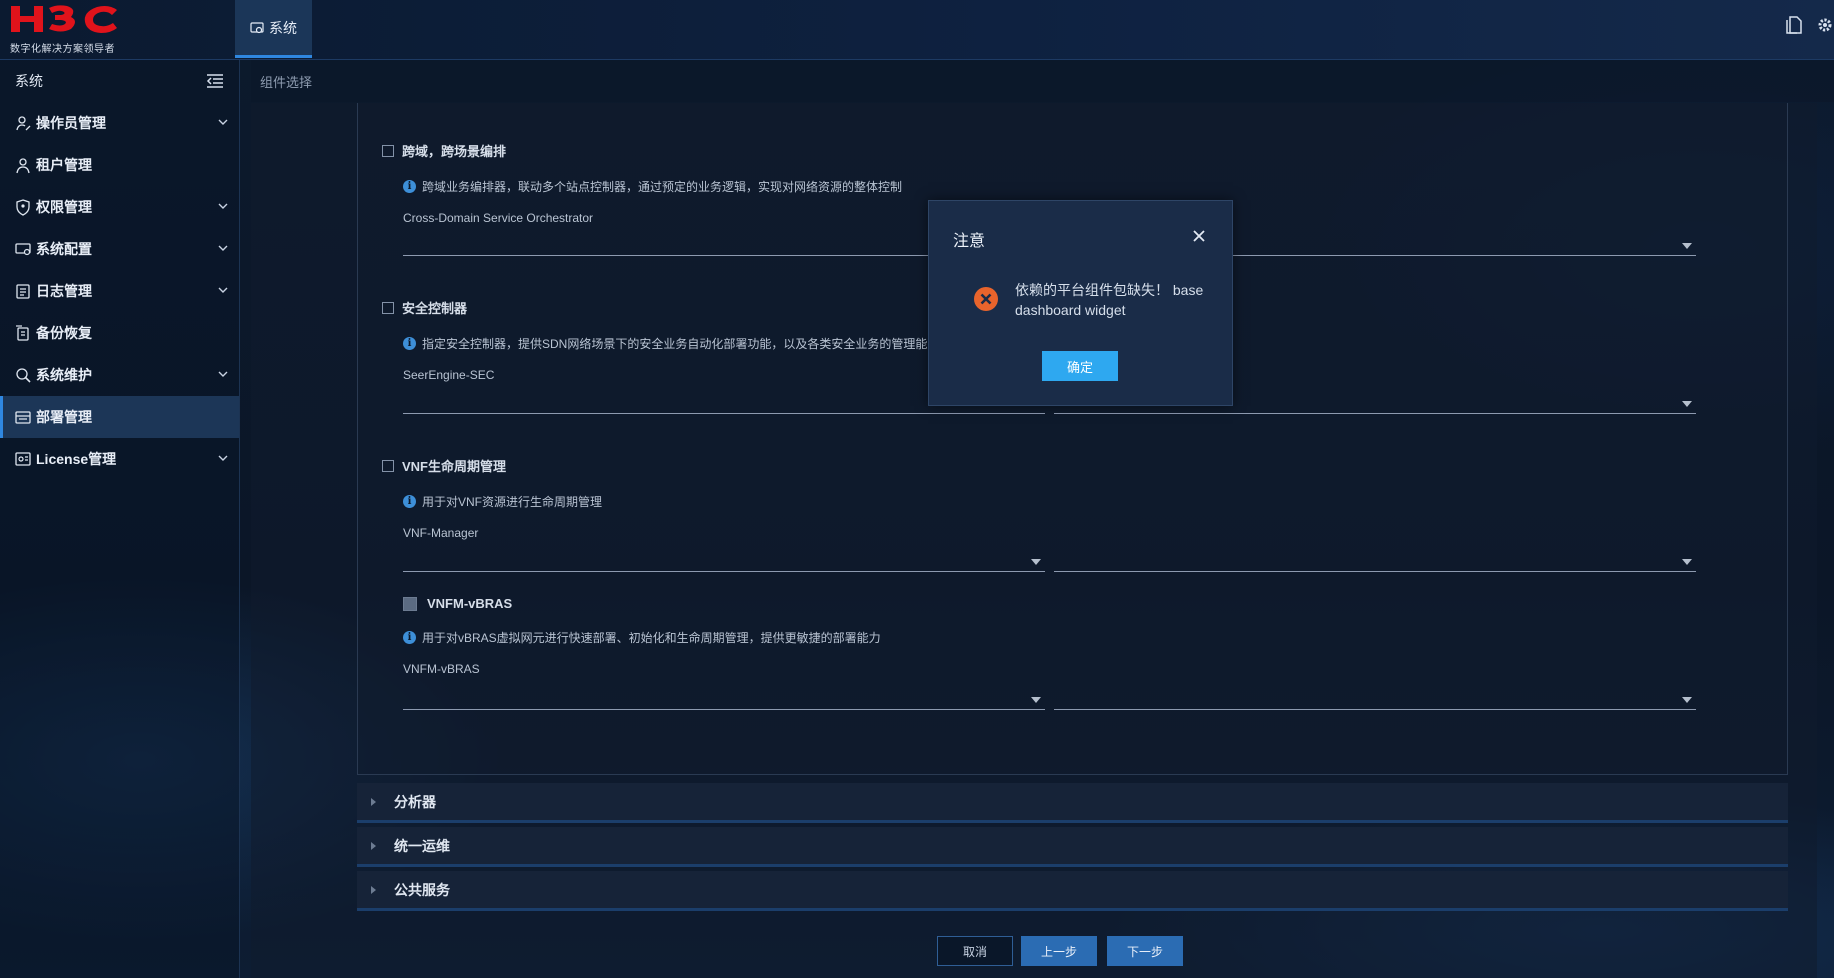 The width and height of the screenshot is (1834, 978). What do you see at coordinates (119, 165) in the screenshot?
I see `sidebar-item: 租户管理` at bounding box center [119, 165].